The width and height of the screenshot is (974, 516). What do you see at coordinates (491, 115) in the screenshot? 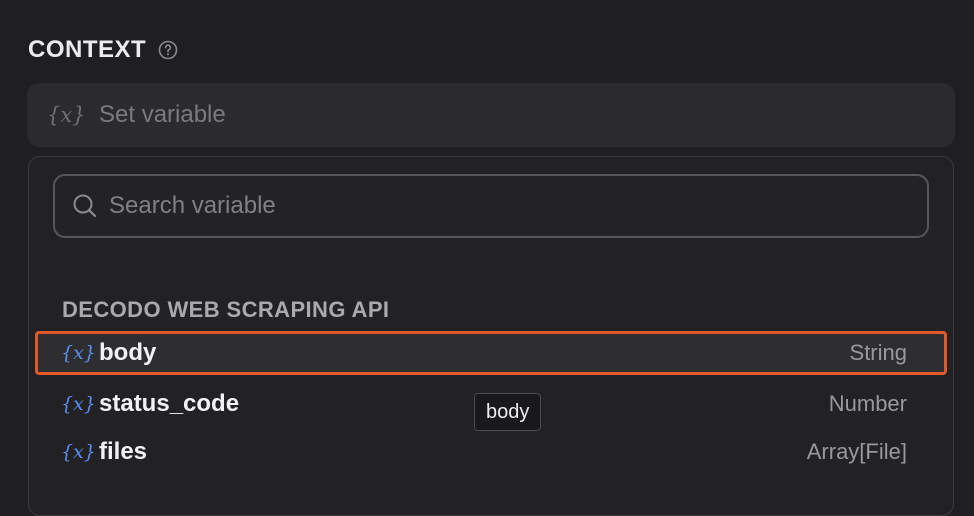
I see `set-variable-field: {x} Set variable` at bounding box center [491, 115].